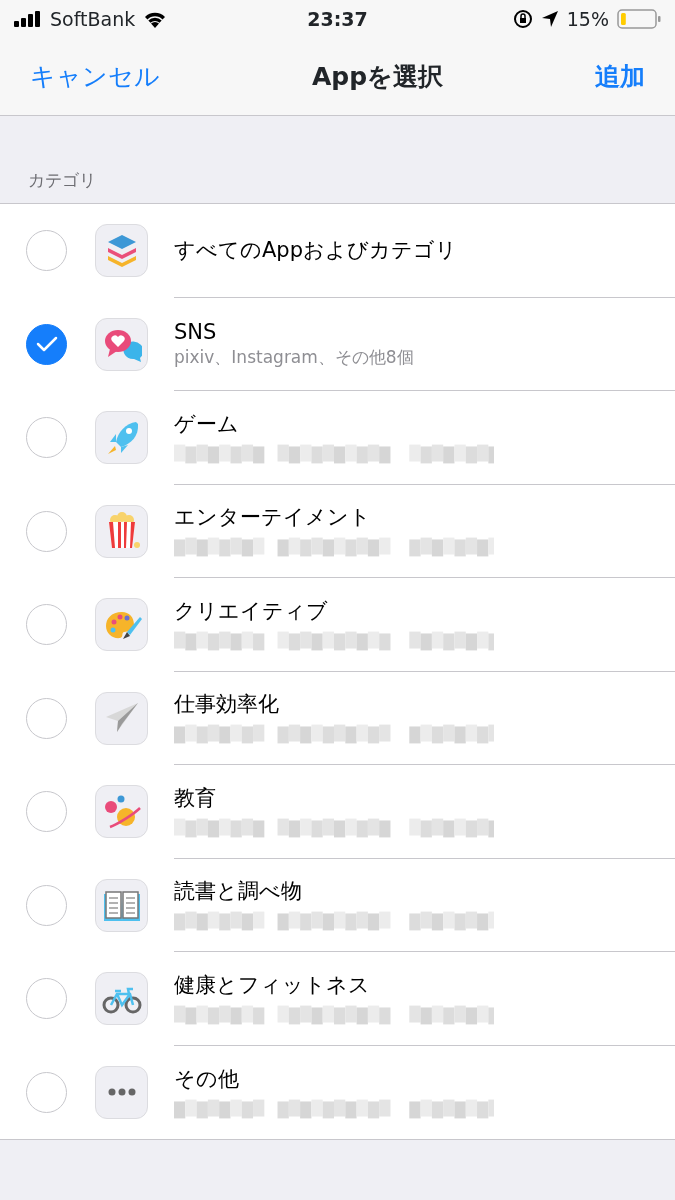  What do you see at coordinates (587, 19) in the screenshot?
I see `battery-percent: 15%` at bounding box center [587, 19].